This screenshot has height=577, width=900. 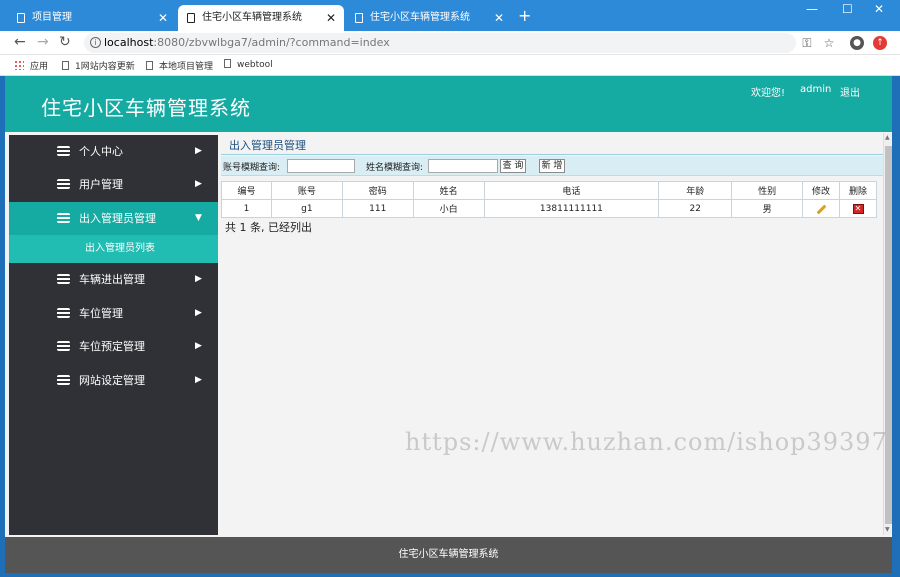 I want to click on sidebar-item-gate-admin-management: 出入管理员管理 ▼, so click(x=113, y=218).